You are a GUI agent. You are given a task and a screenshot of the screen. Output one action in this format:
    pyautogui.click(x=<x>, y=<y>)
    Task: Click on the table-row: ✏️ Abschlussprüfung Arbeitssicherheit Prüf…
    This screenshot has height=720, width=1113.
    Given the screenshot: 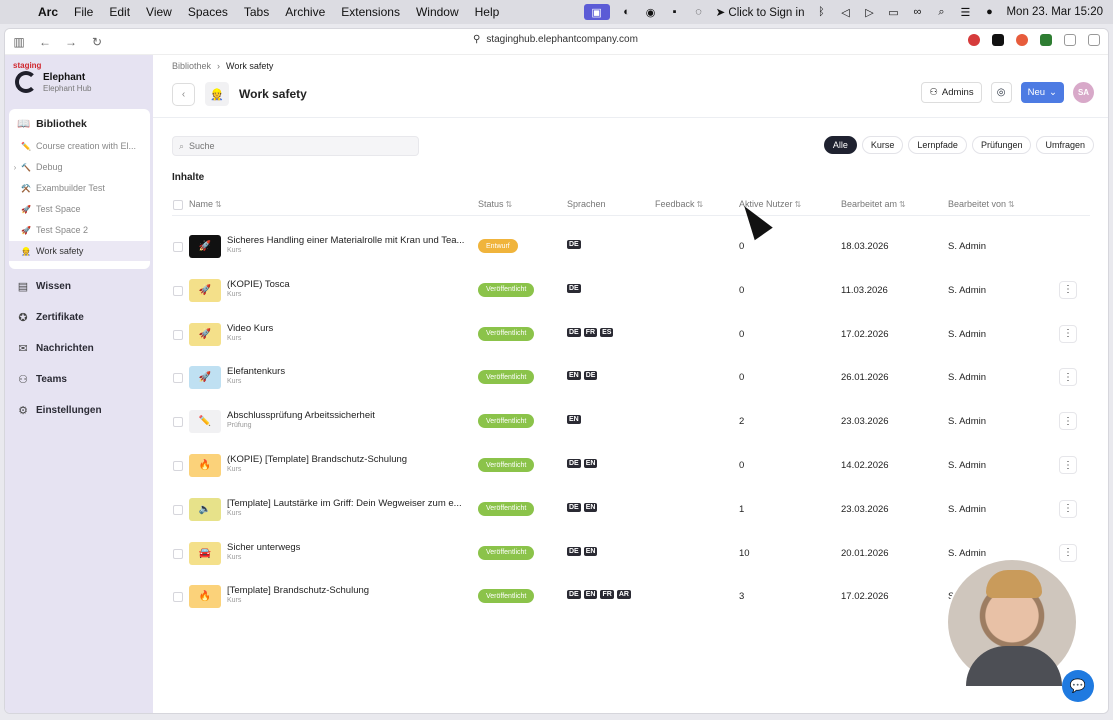 What is the action you would take?
    pyautogui.click(x=630, y=422)
    